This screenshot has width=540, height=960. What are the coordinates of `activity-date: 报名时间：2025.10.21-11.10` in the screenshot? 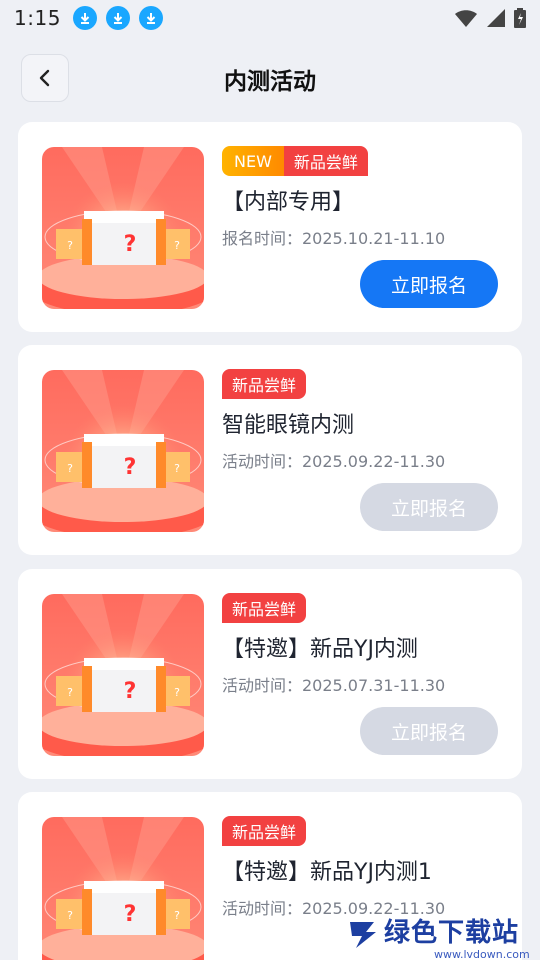 It's located at (334, 238).